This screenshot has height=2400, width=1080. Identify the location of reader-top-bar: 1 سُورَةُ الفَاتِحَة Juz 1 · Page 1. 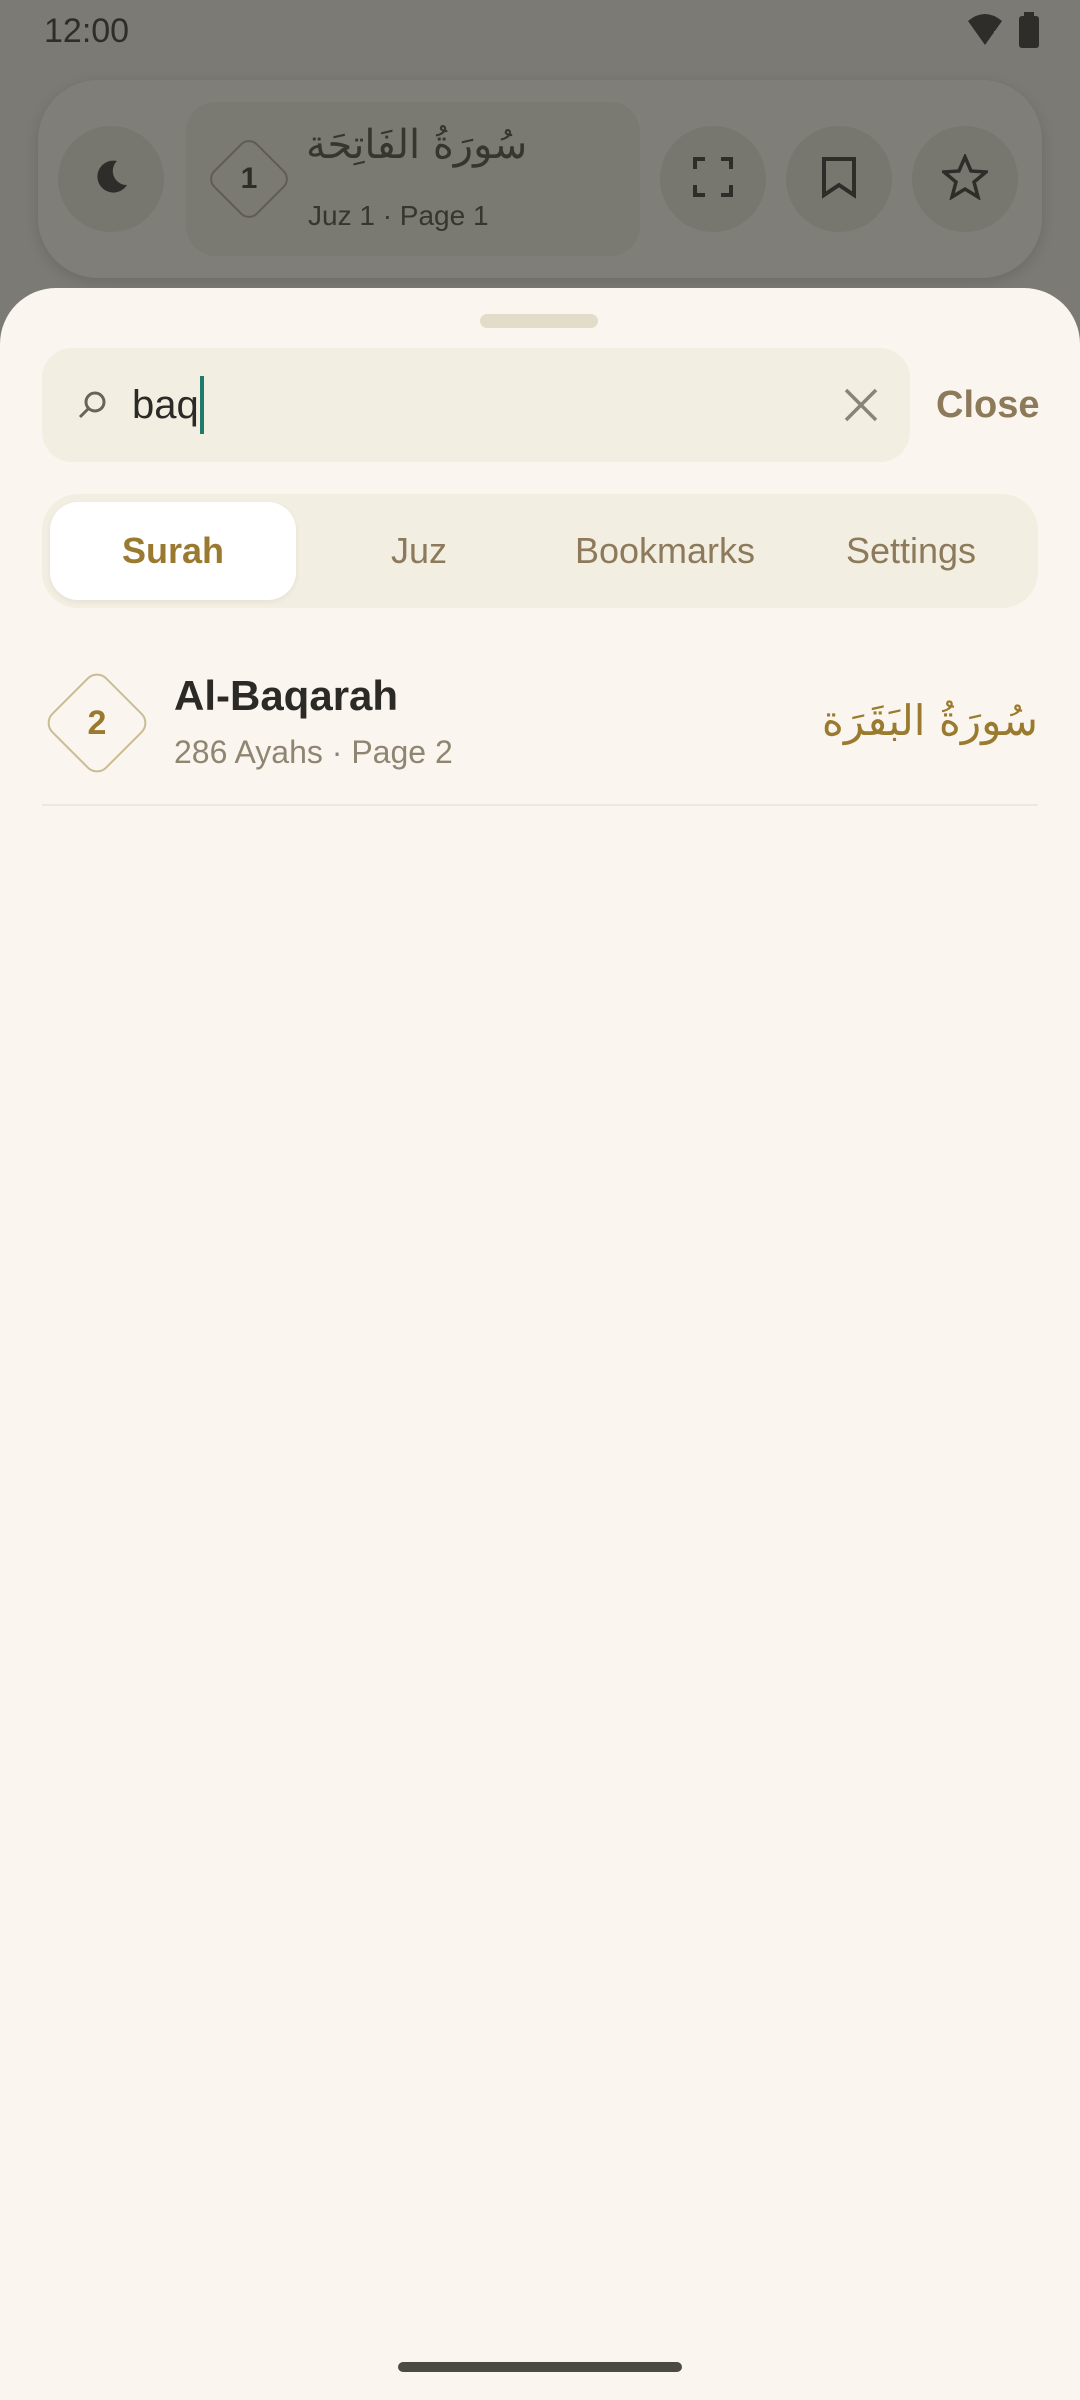
(540, 179).